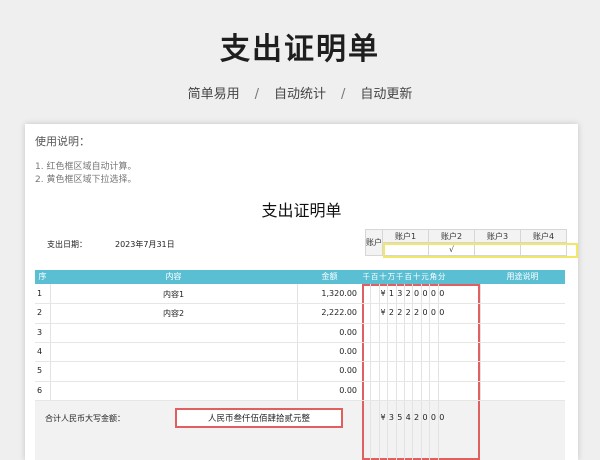 Image resolution: width=600 pixels, height=460 pixels. Describe the element at coordinates (497, 236) in the screenshot. I see `account-header: 账户3` at that location.